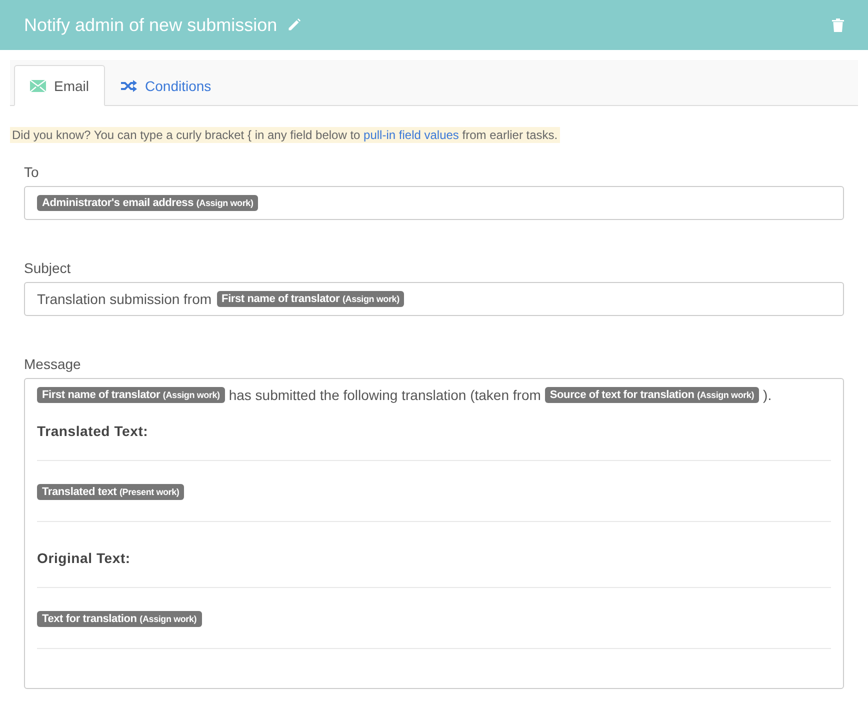 The height and width of the screenshot is (717, 868). I want to click on field-values-link: pull-in field values, so click(411, 135).